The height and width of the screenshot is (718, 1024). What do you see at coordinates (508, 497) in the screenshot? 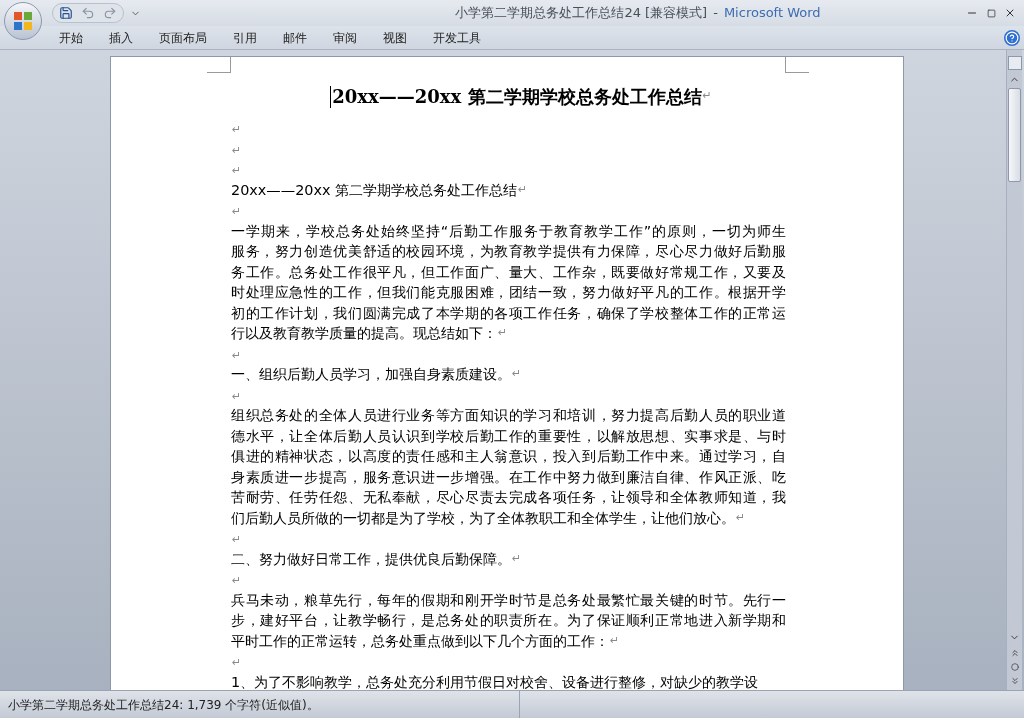
I see `text-line: 苦耐劳、任劳任怨、无私奉献，尽心尽责去完成各项任务，让领导和全体教师知道，我` at bounding box center [508, 497].